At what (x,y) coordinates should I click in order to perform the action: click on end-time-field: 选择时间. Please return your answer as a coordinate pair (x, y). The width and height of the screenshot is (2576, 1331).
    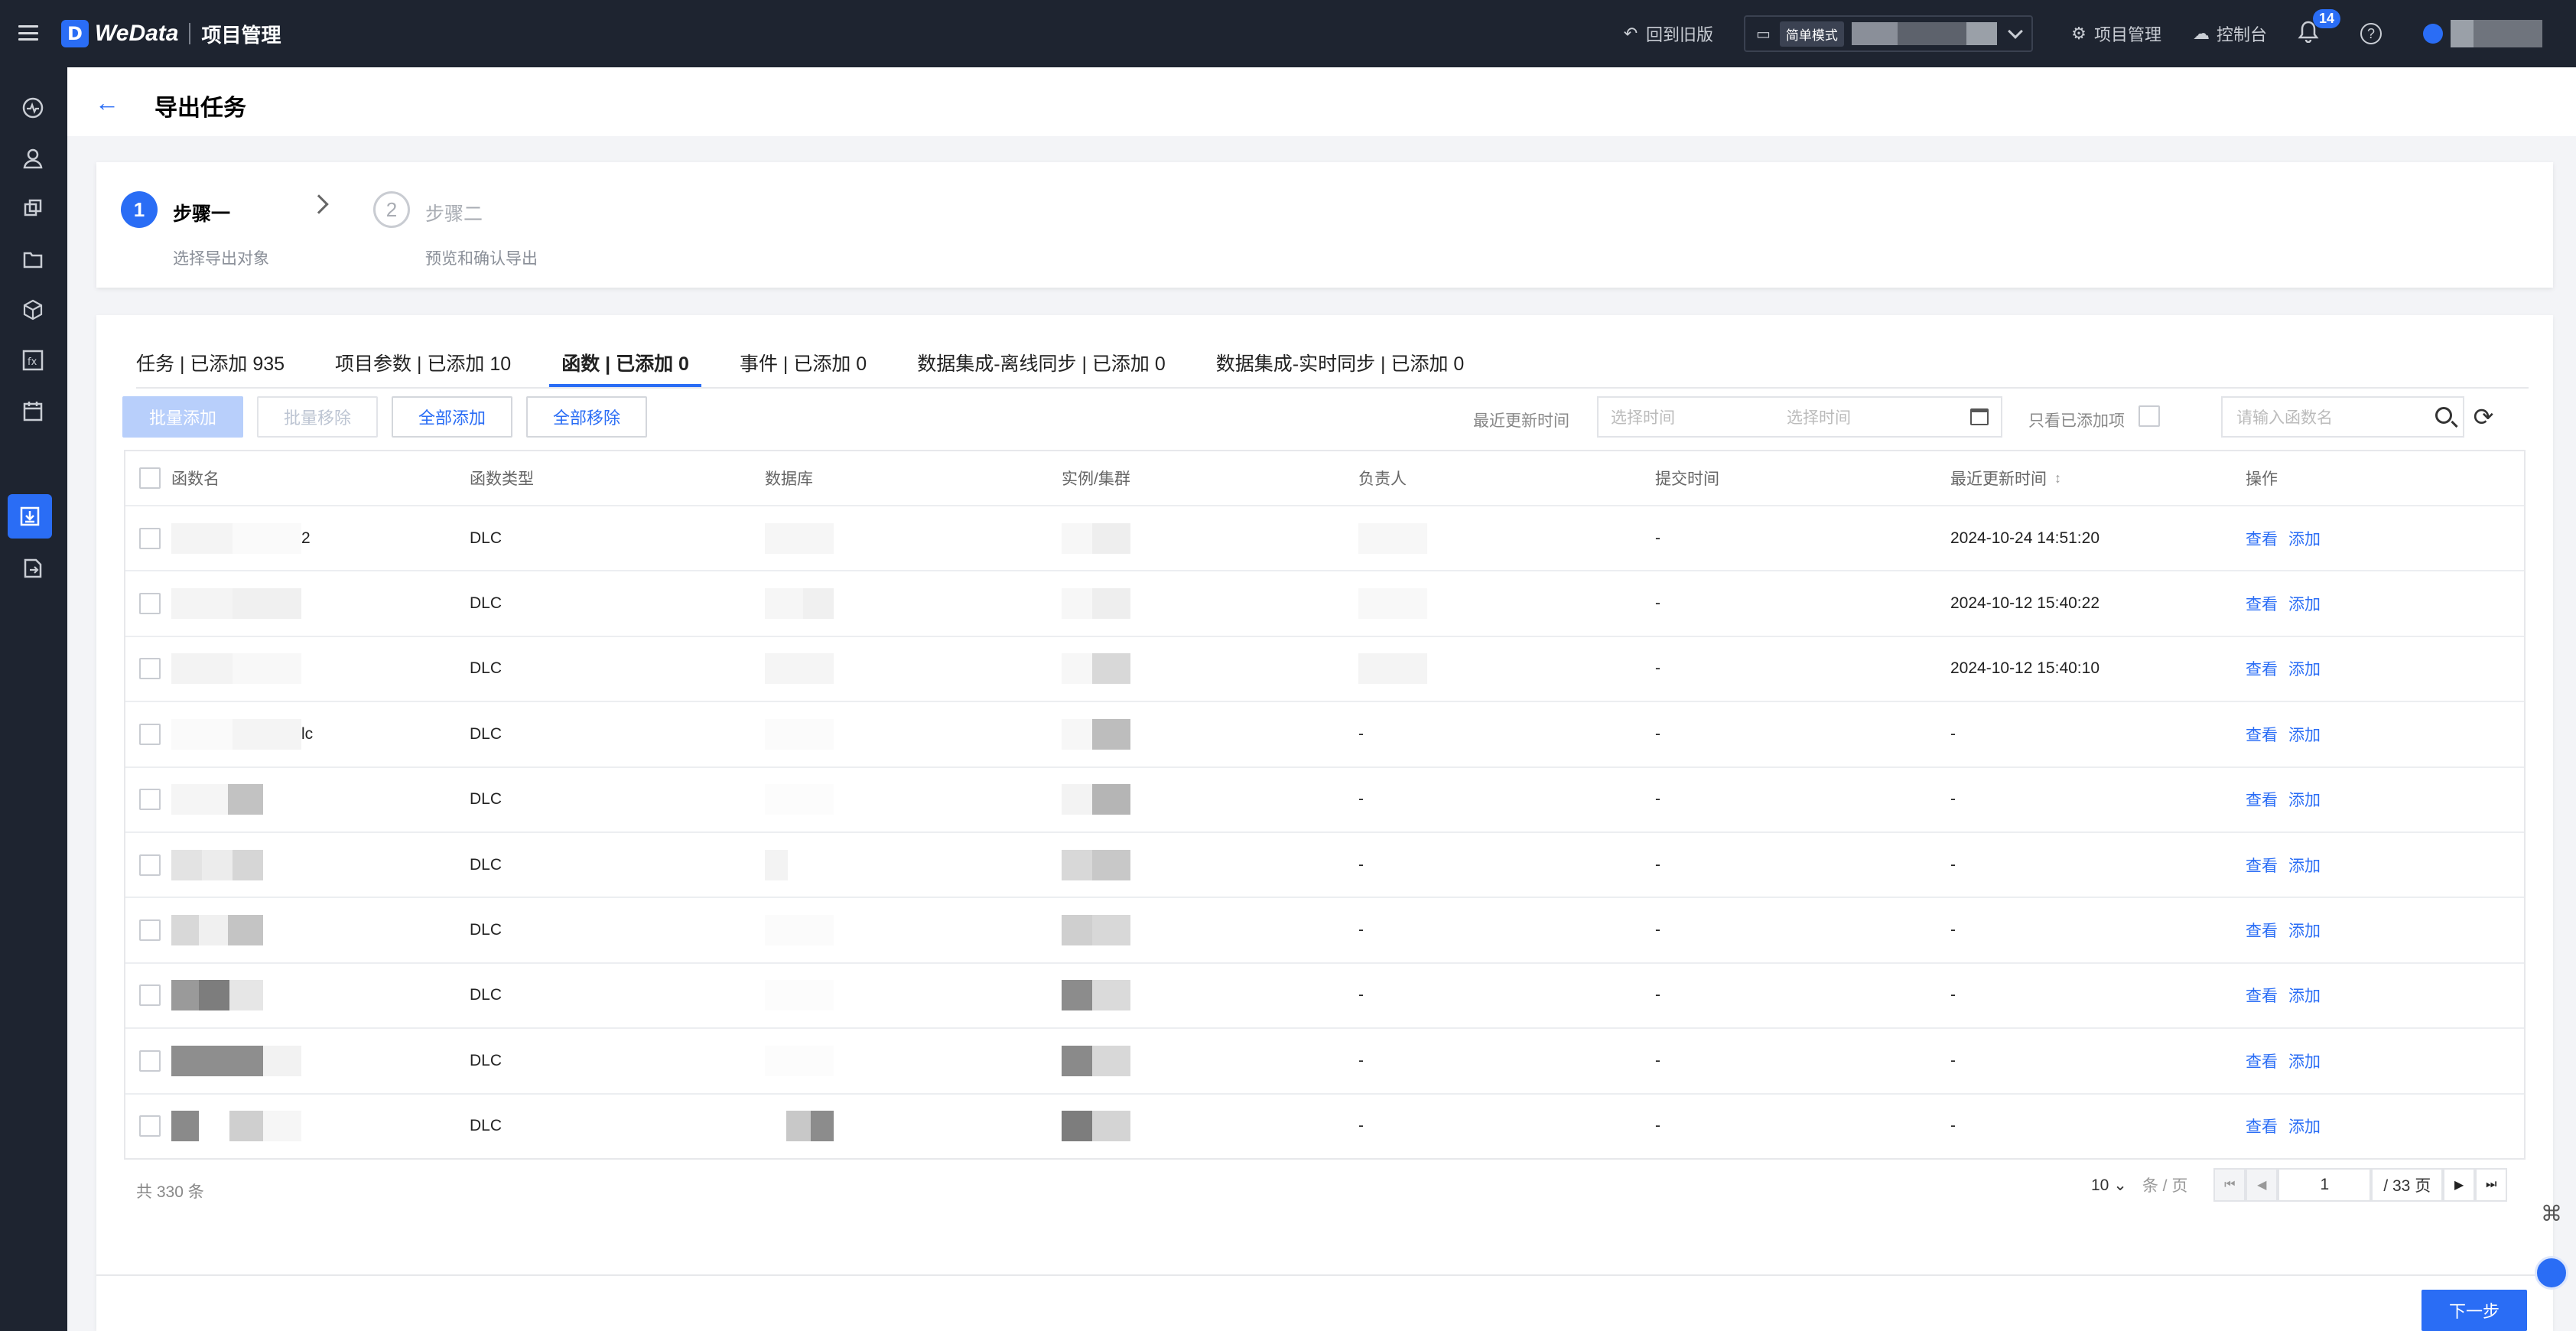
    Looking at the image, I should click on (1819, 416).